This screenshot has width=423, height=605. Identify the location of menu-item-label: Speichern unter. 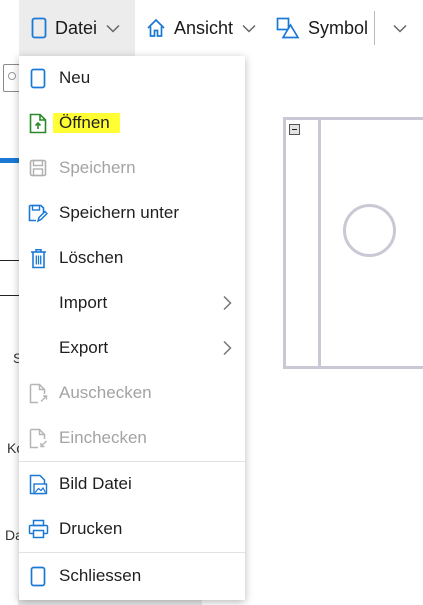
(119, 212).